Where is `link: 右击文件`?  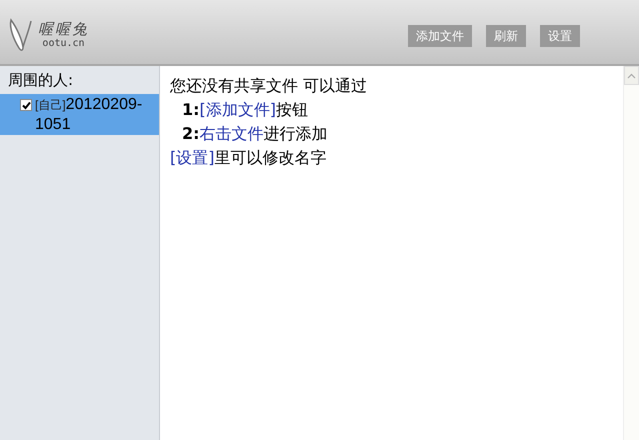
link: 右击文件 is located at coordinates (232, 133).